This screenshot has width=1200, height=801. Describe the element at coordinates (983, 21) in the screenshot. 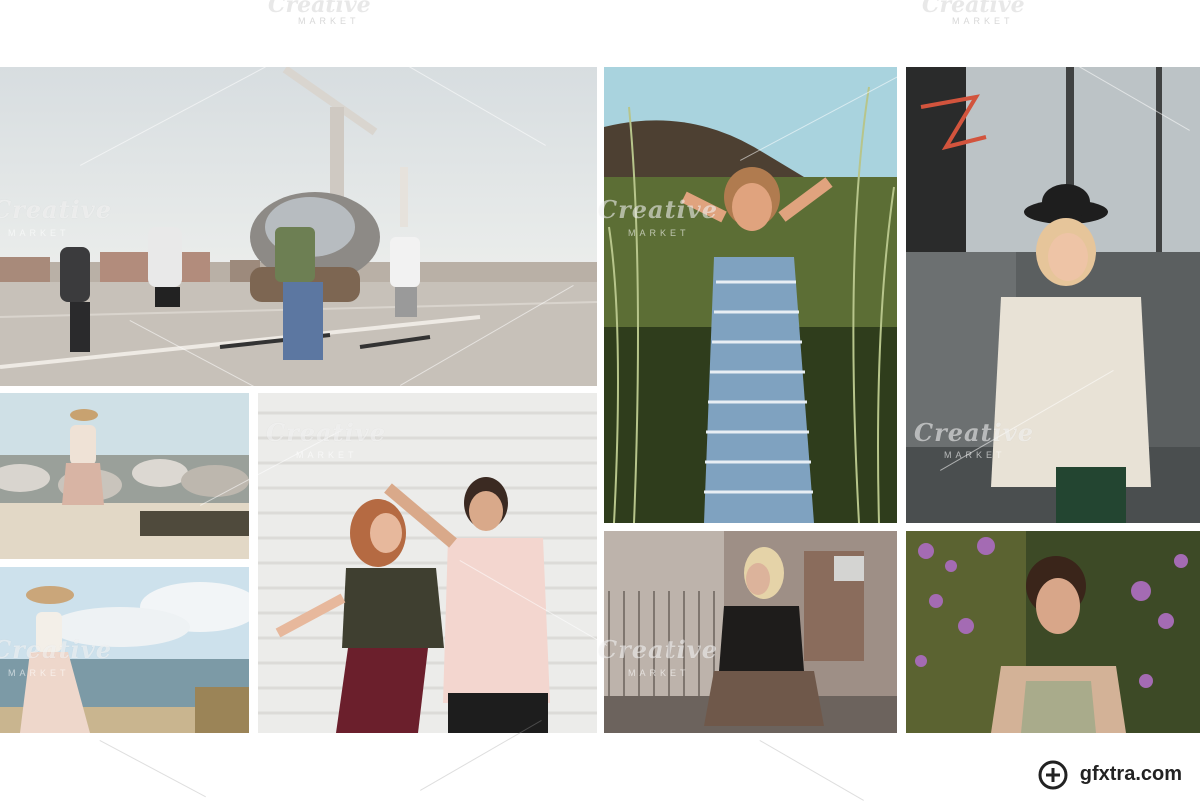

I see `top-watermark-right-sub: MARKET` at that location.